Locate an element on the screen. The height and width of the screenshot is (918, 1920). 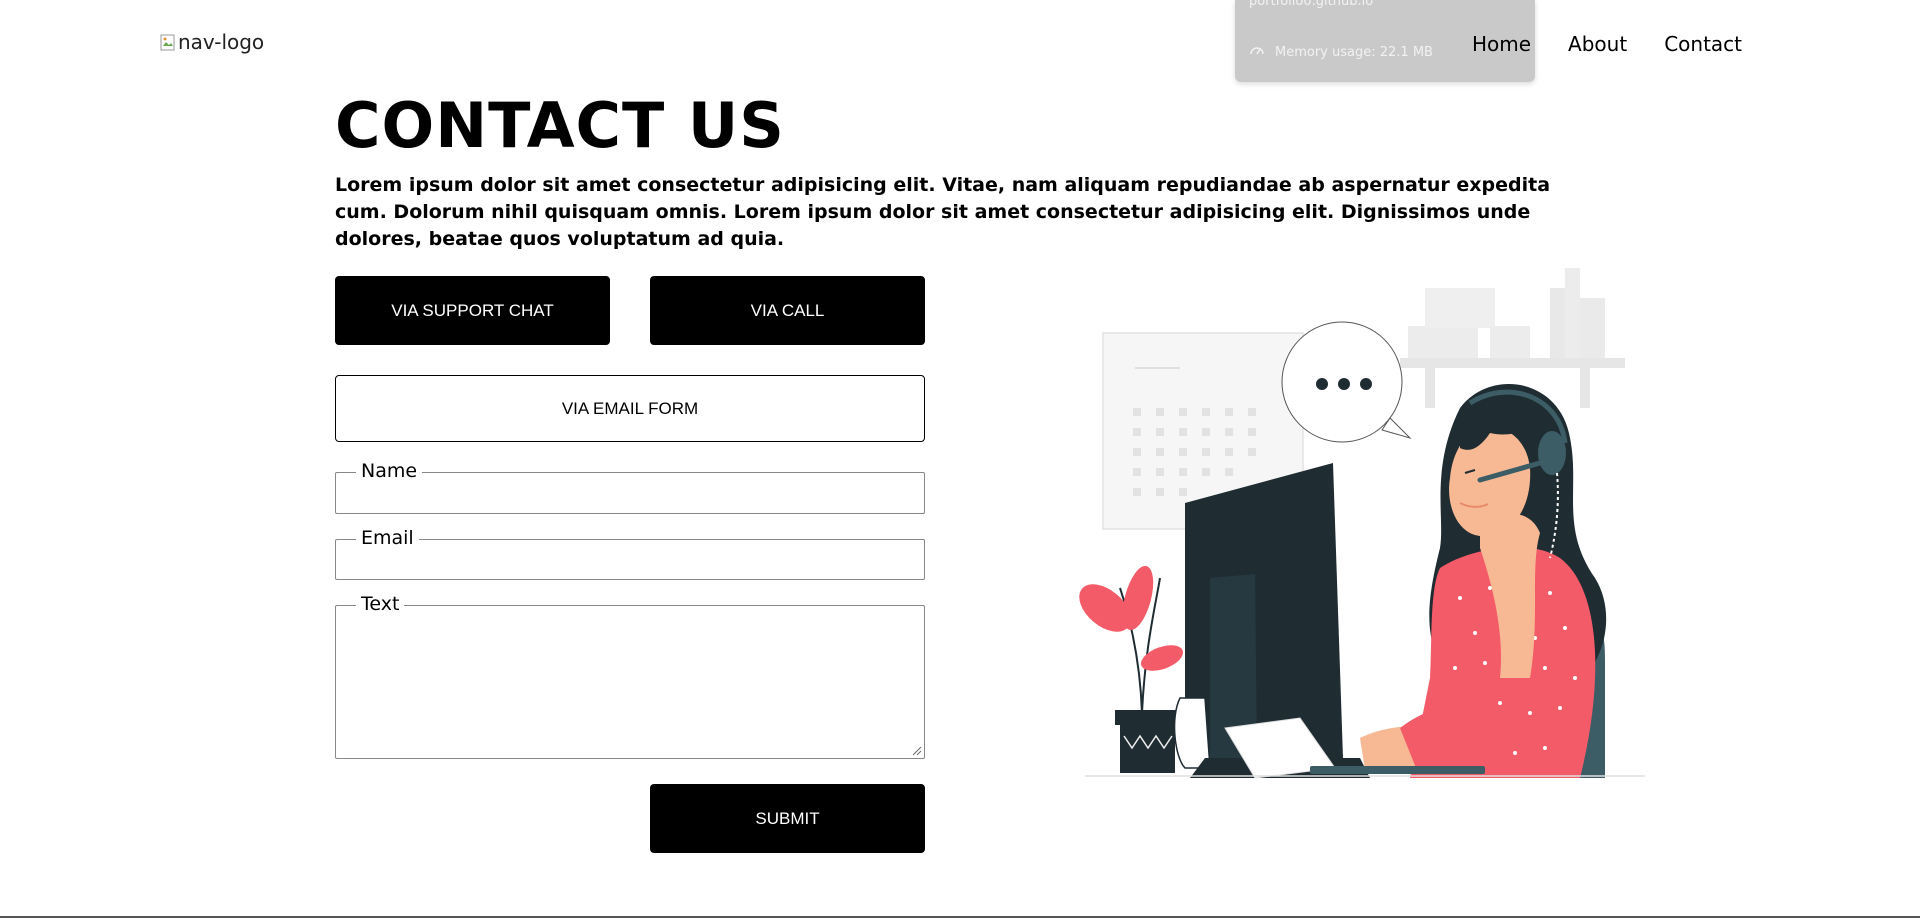
nav-link-home: Home is located at coordinates (1501, 44).